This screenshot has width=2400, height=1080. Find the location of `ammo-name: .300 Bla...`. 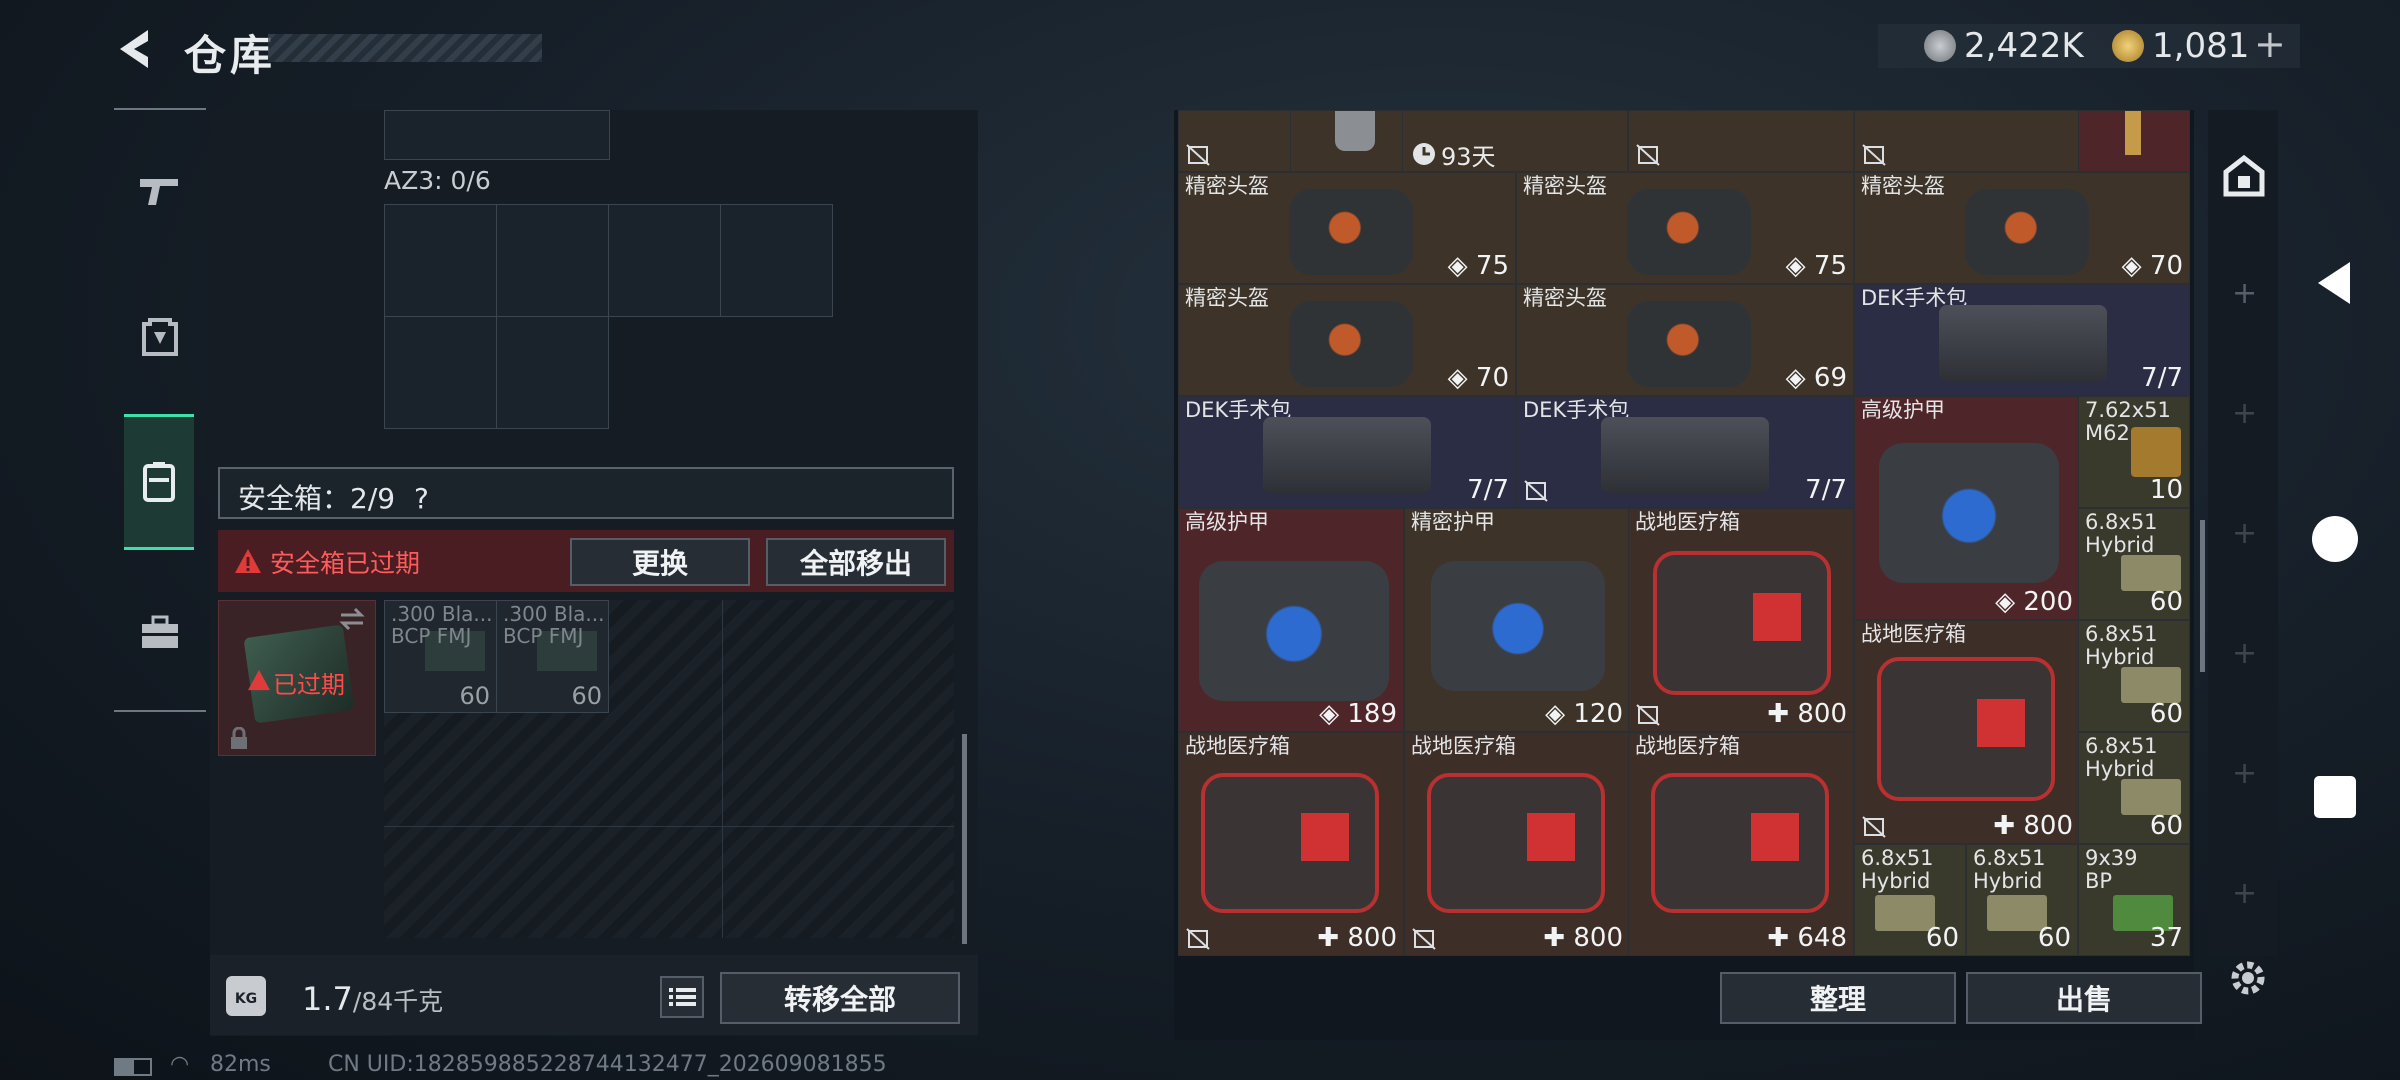

ammo-name: .300 Bla... is located at coordinates (554, 614).